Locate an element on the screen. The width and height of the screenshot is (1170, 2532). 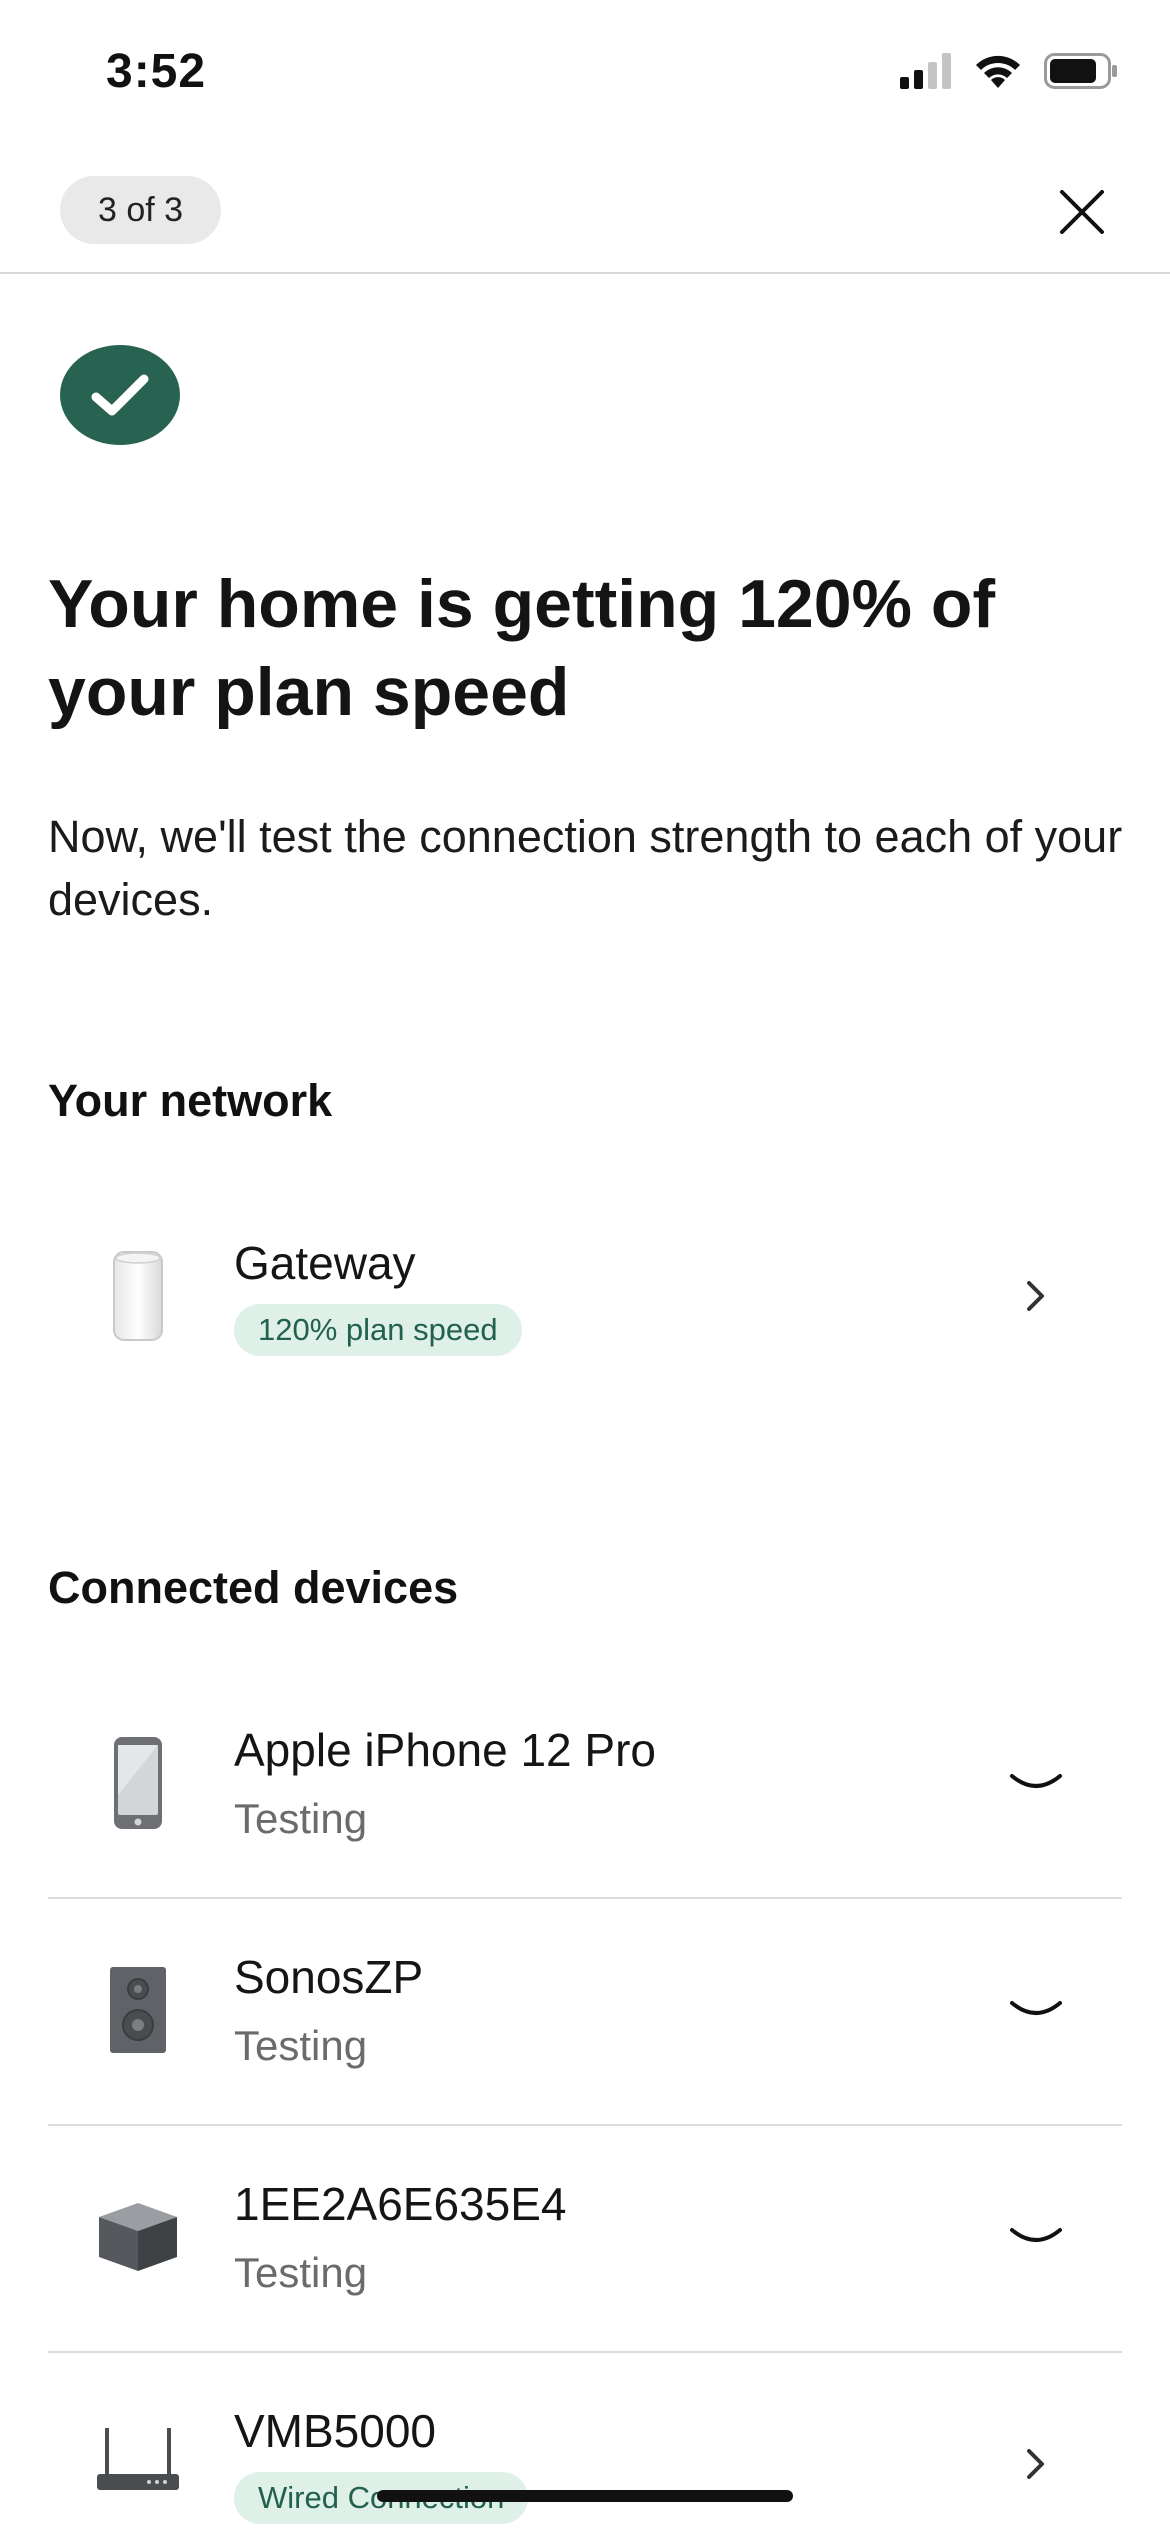
home-indicator is located at coordinates (585, 2496).